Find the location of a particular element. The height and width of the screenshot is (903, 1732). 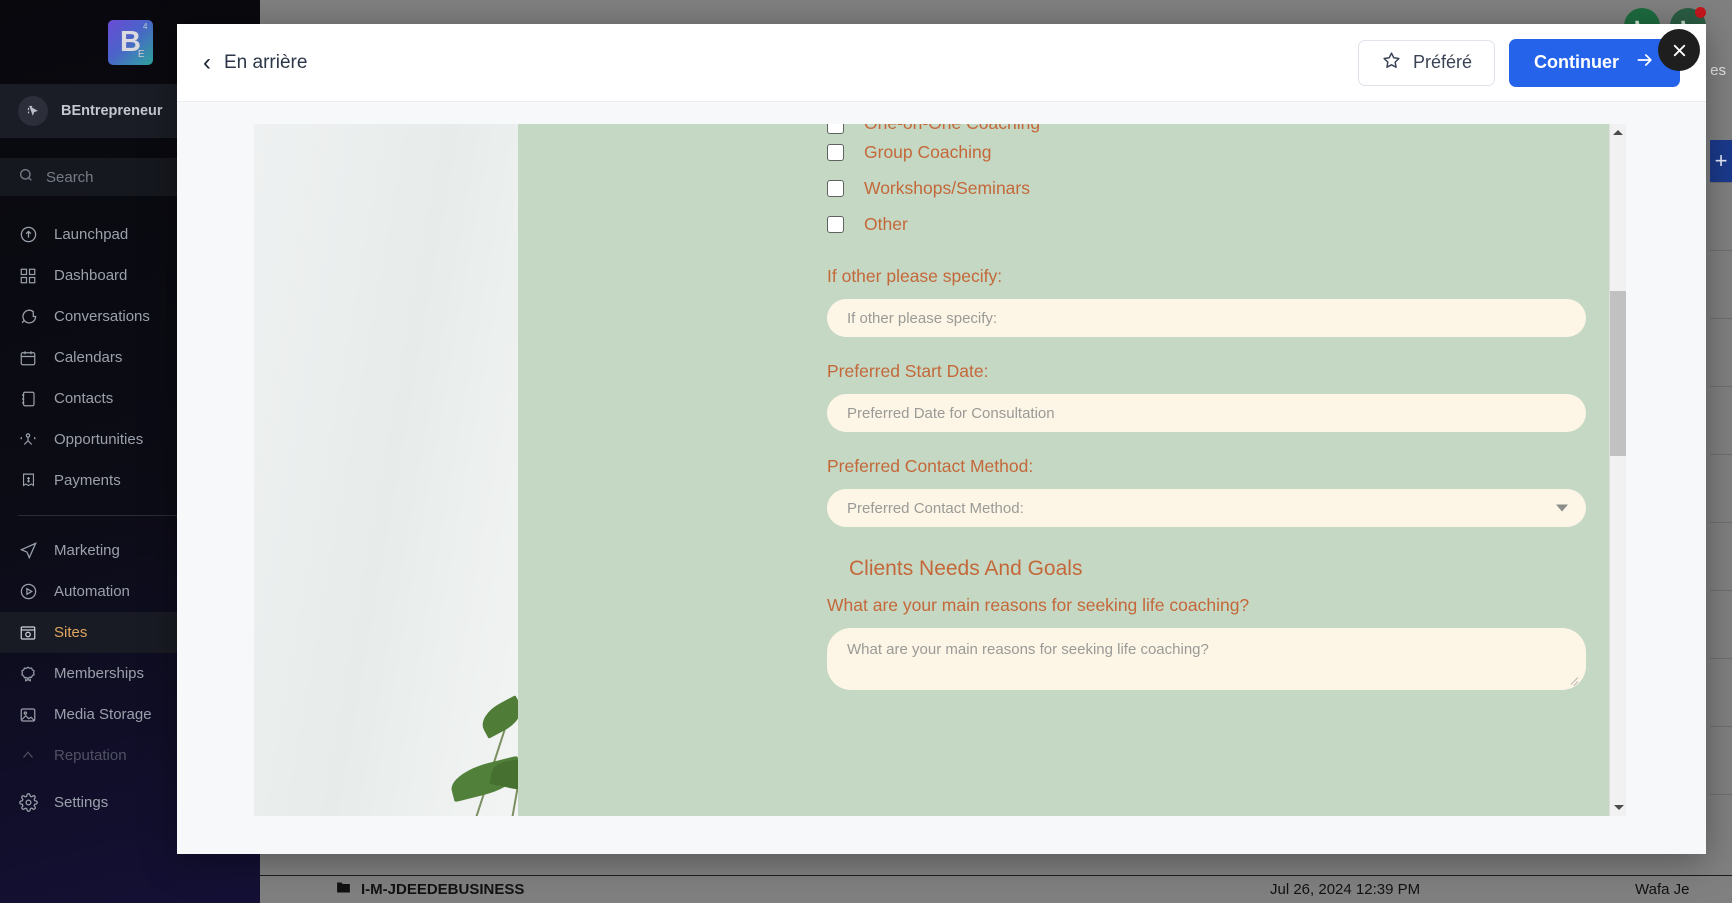

browser-window-icon is located at coordinates (28, 633).